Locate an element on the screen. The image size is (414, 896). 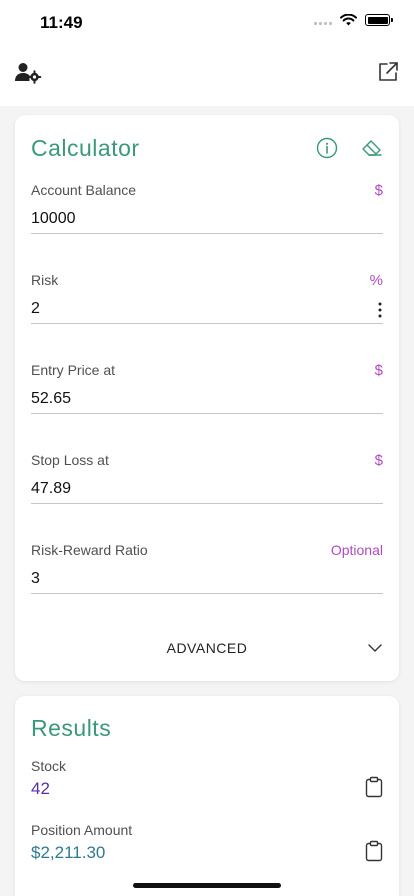
entry-price-field: Entry Price at $ is located at coordinates (207, 397).